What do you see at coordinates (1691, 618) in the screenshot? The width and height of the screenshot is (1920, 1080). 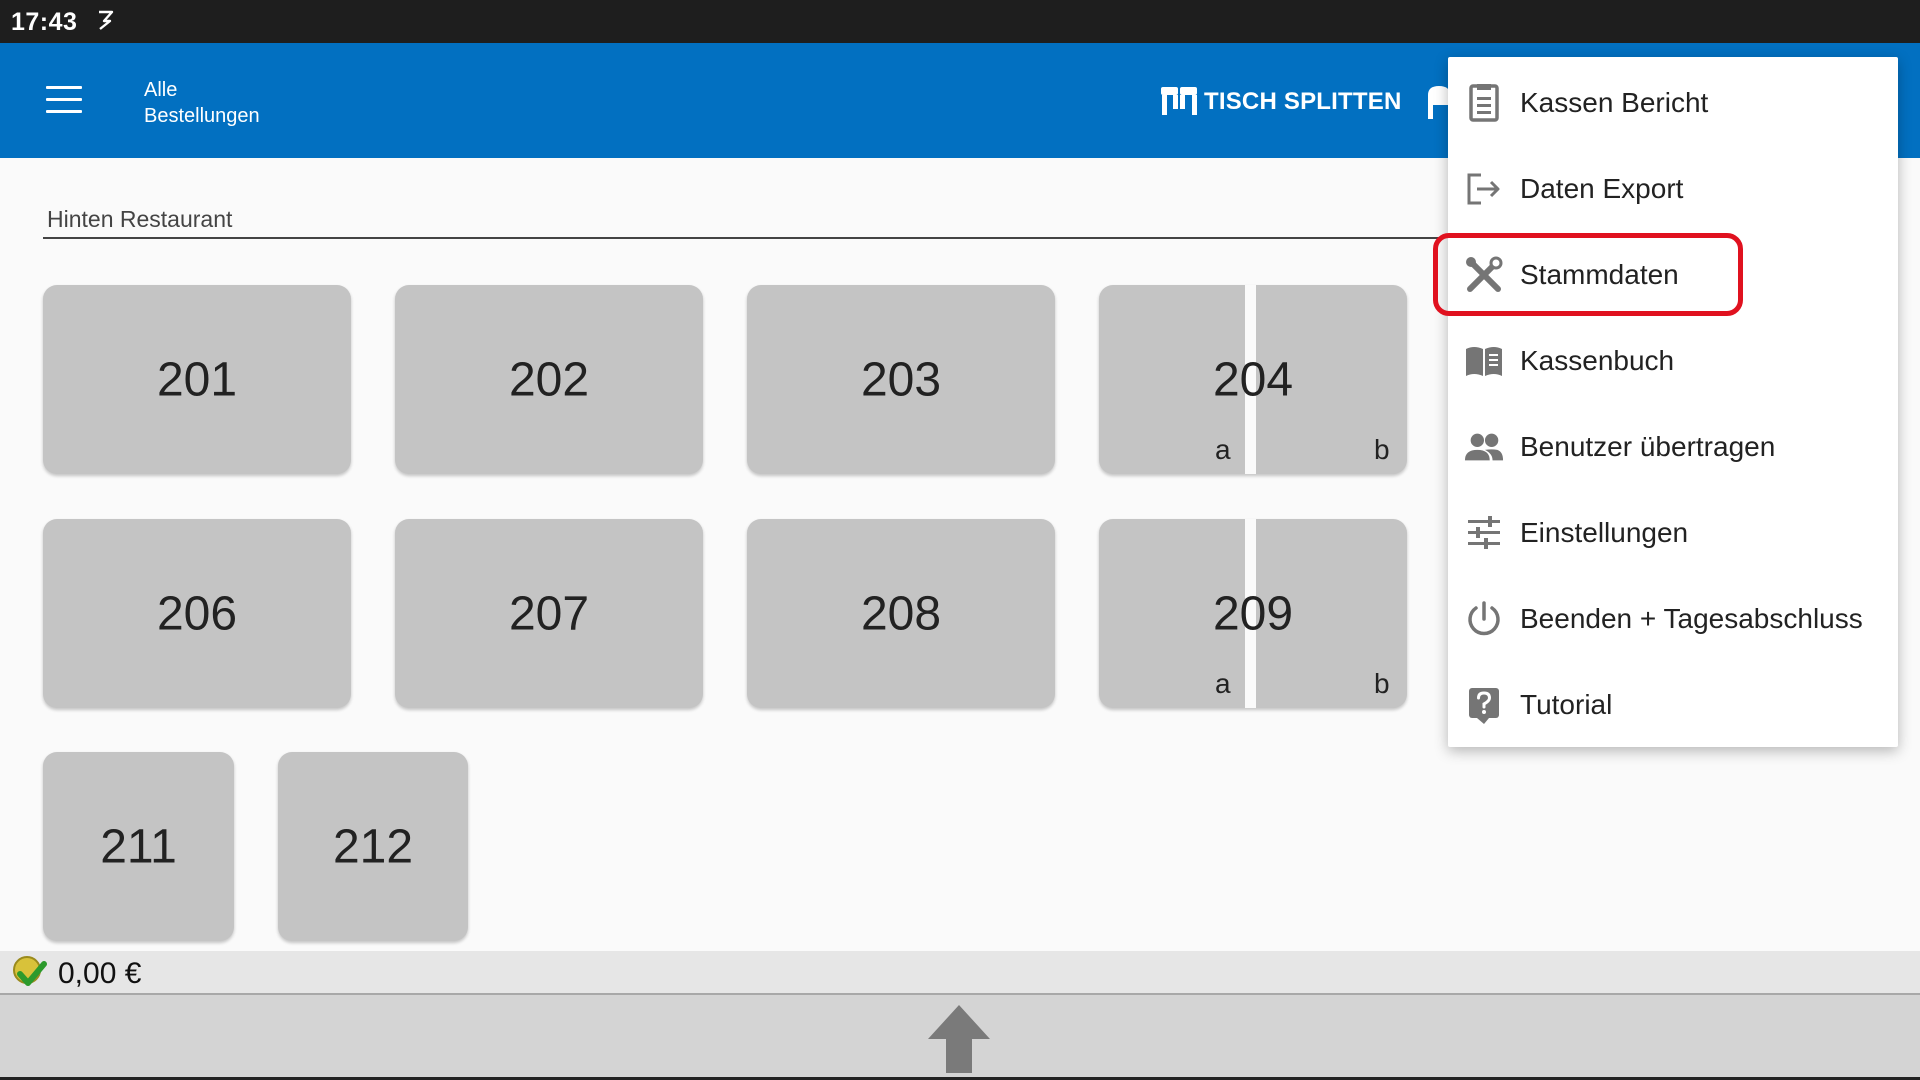 I see `menu-item-label: Beenden + Tagesabschluss` at bounding box center [1691, 618].